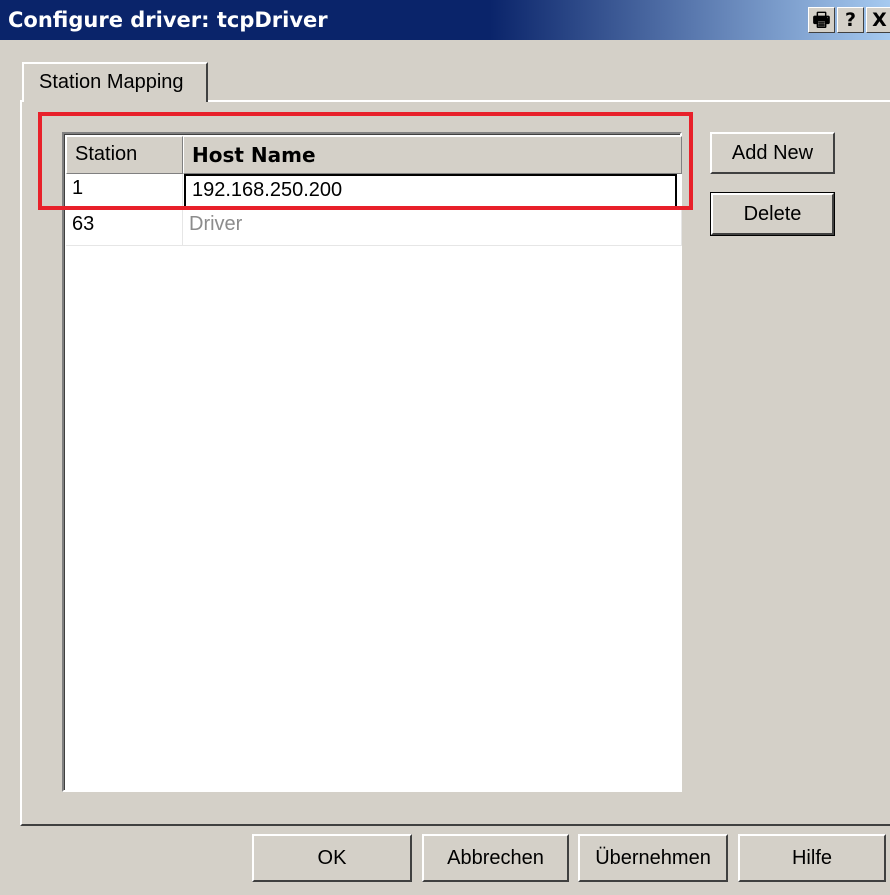 This screenshot has width=890, height=895. What do you see at coordinates (772, 153) in the screenshot?
I see `add-new-button: Add New` at bounding box center [772, 153].